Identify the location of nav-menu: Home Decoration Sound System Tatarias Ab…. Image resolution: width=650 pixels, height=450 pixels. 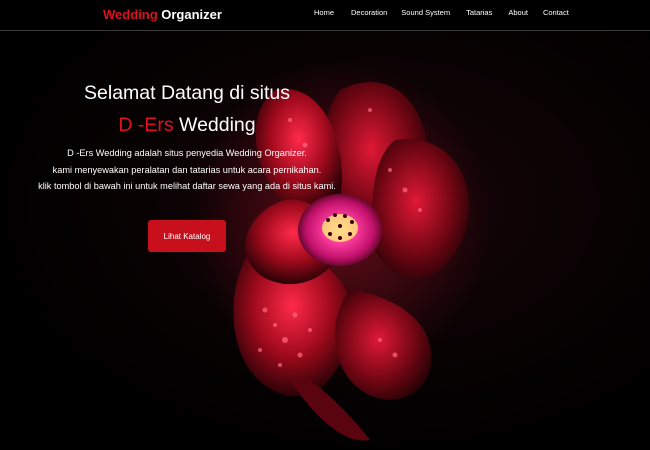
(436, 12).